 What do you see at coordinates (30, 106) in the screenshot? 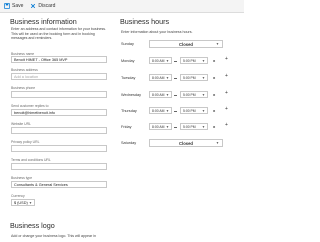
I see `reply-email-label: Send customer replies to` at bounding box center [30, 106].